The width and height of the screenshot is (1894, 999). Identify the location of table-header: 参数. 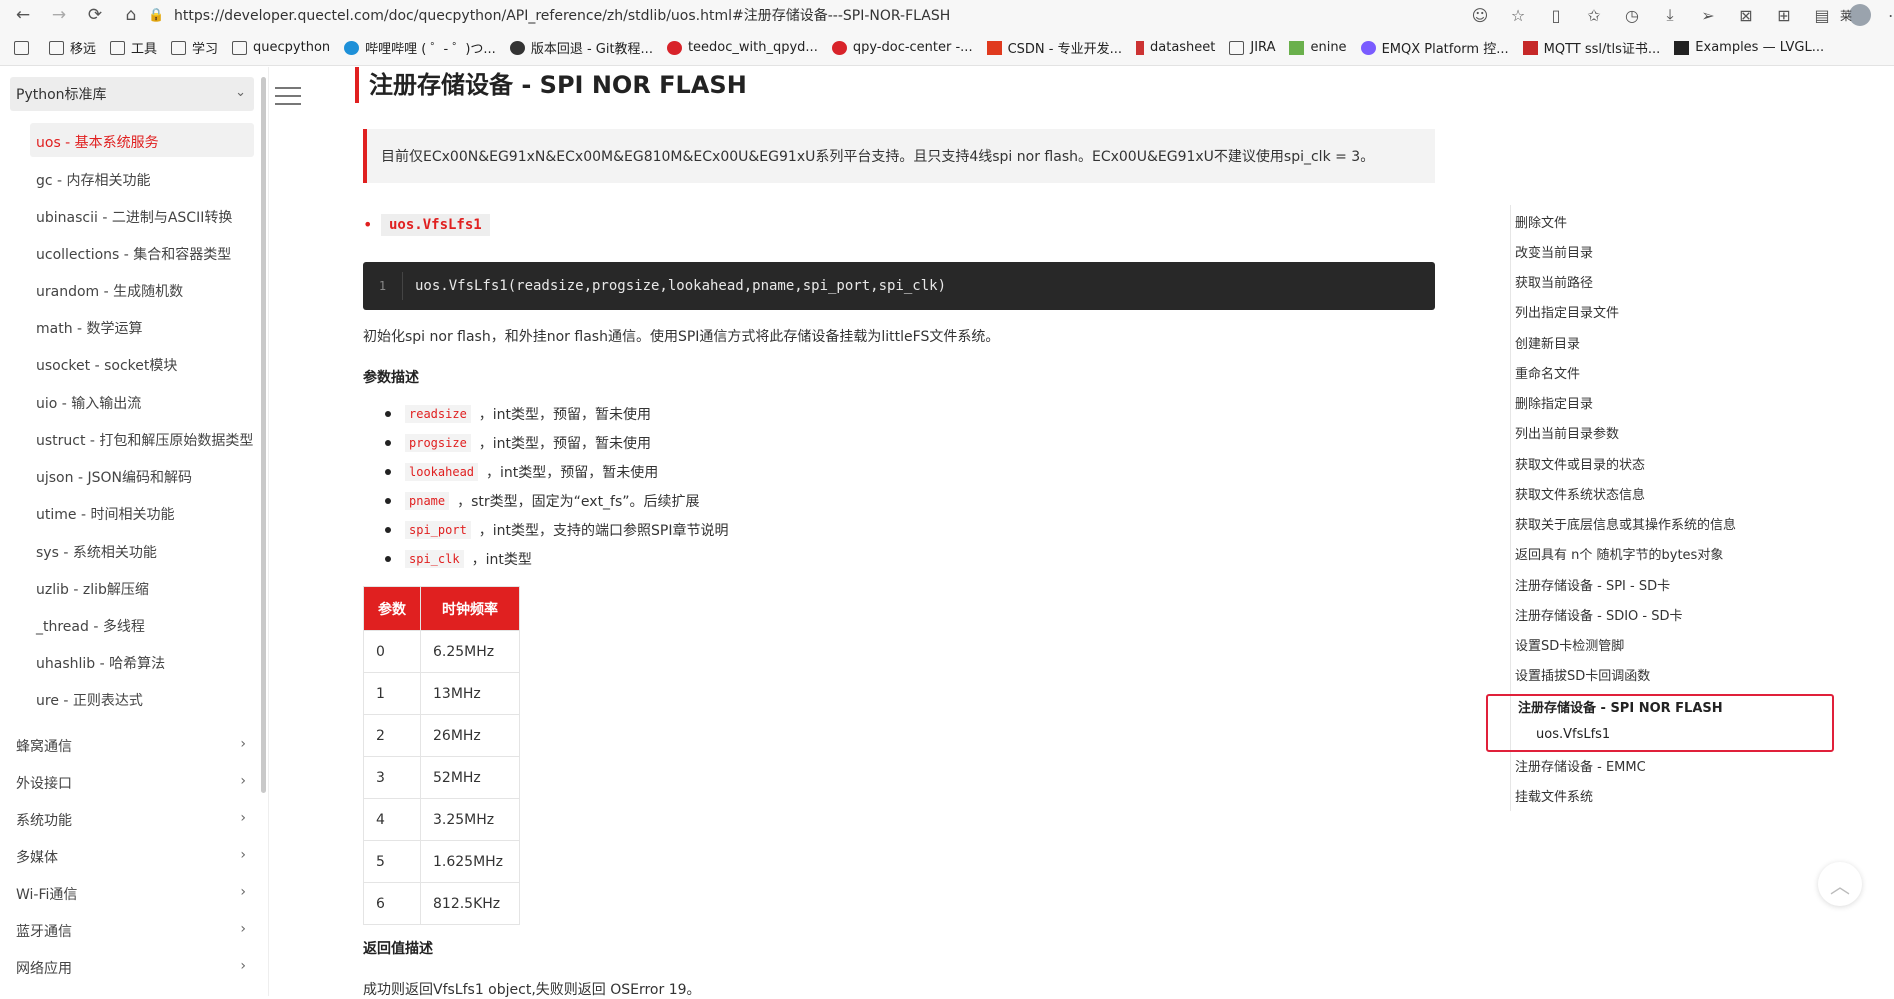
(392, 608).